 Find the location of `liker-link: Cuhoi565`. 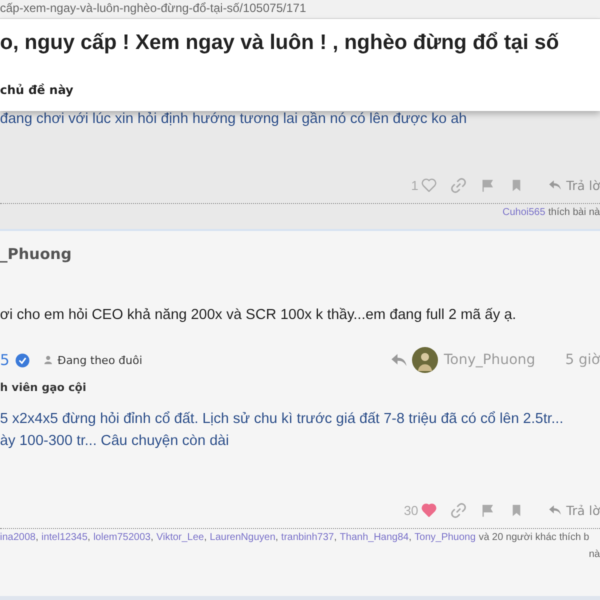

liker-link: Cuhoi565 is located at coordinates (524, 212).